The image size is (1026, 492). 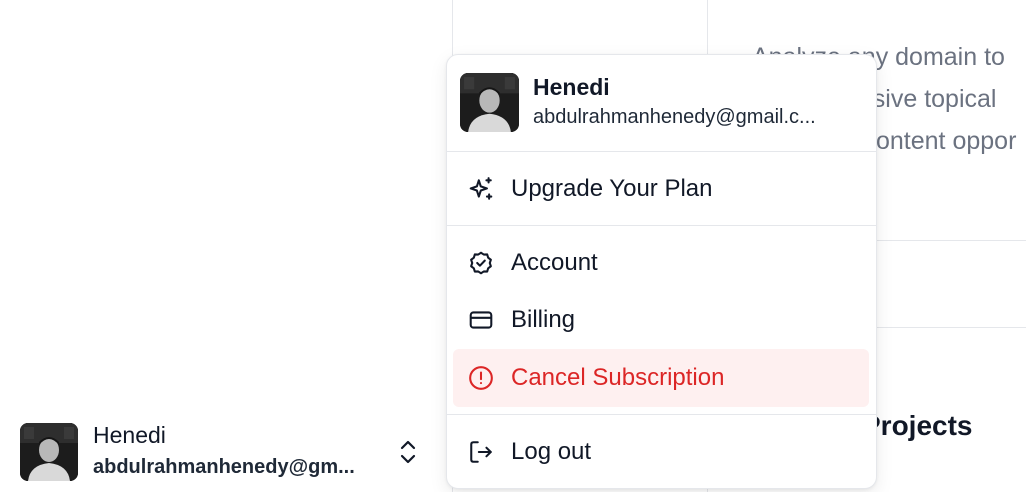 What do you see at coordinates (618, 377) in the screenshot?
I see `menu-item-label: Cancel Subscription` at bounding box center [618, 377].